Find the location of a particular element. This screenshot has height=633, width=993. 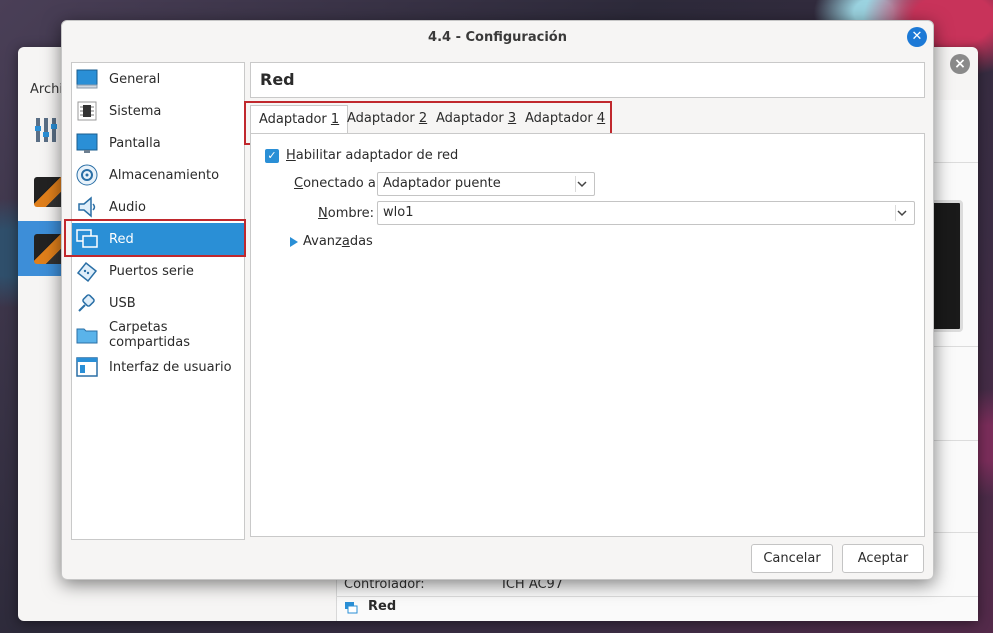

sidebar-item-label: Carpetas compartidas is located at coordinates (150, 335).